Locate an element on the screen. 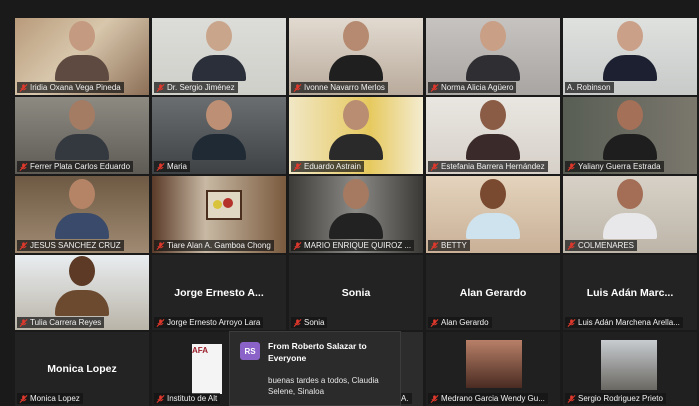 This screenshot has width=699, height=406. sender-avatar: RS is located at coordinates (250, 351).